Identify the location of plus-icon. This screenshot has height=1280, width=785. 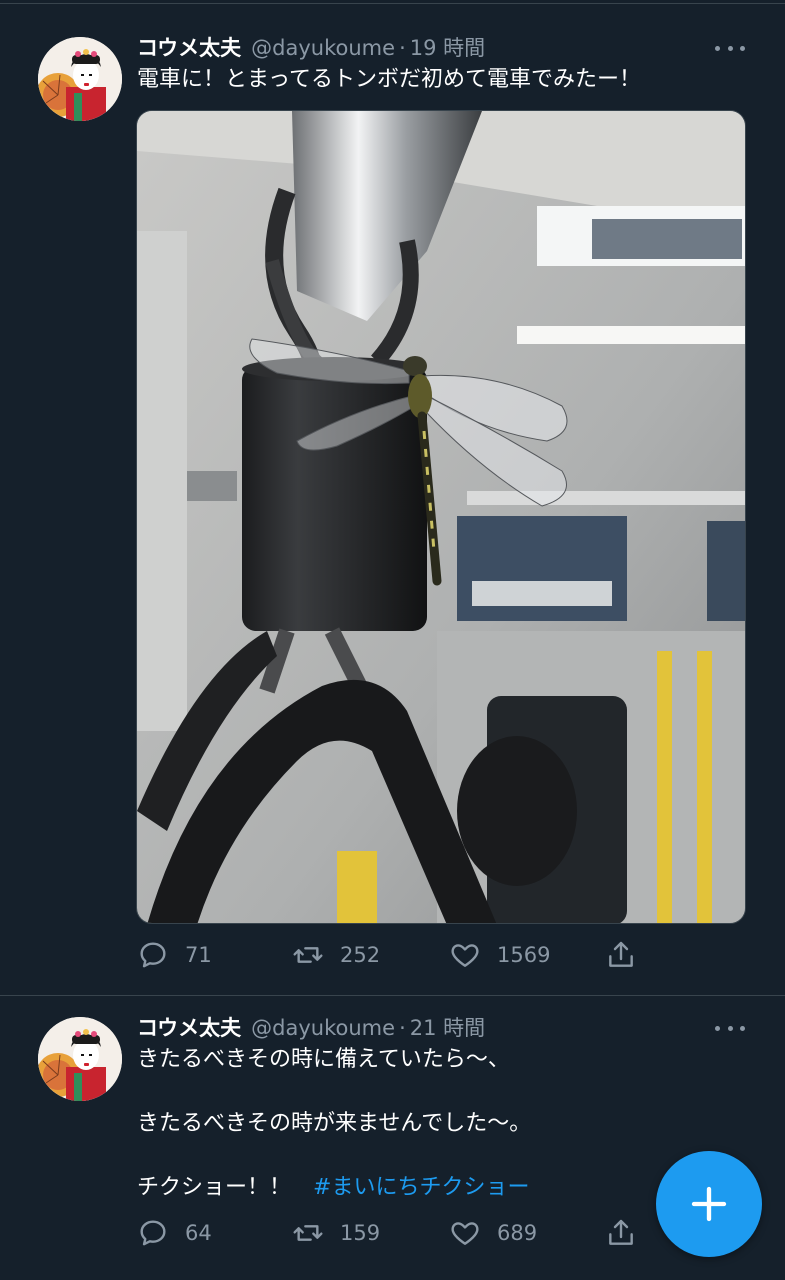
(709, 1204).